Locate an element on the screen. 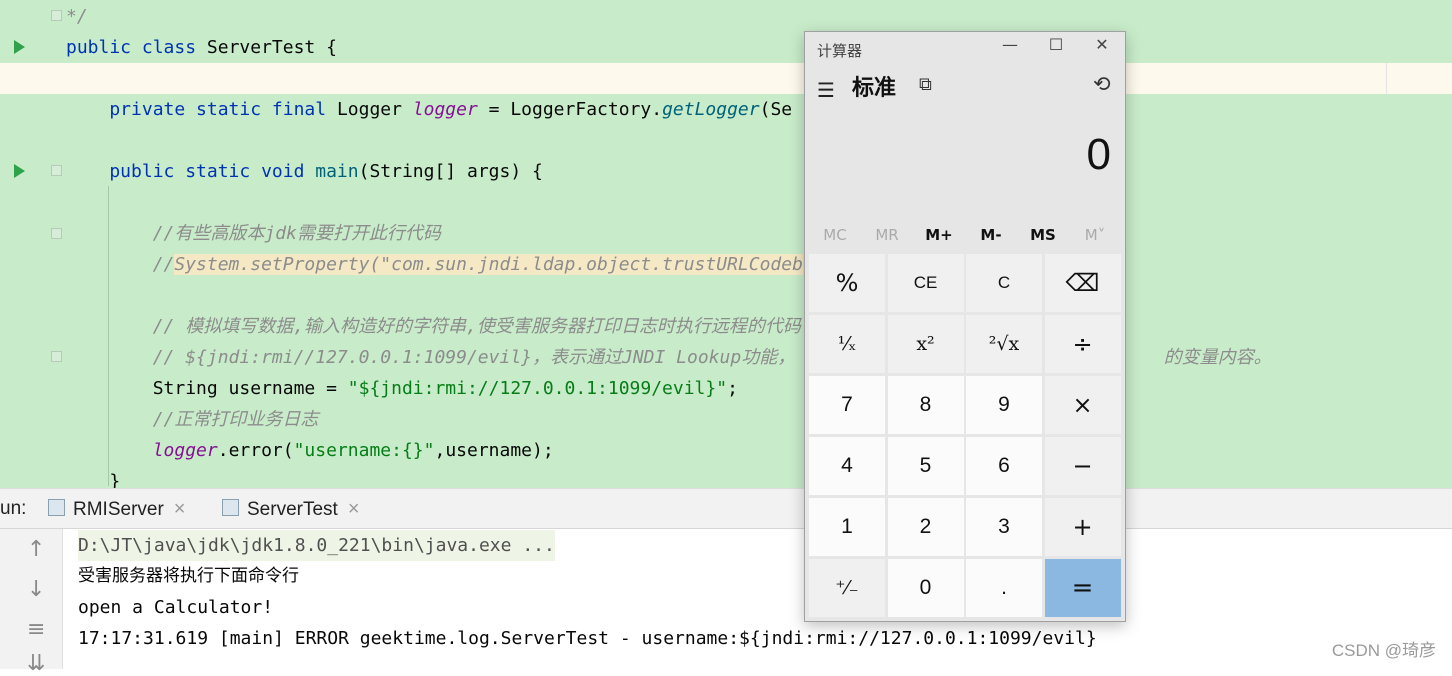  menu-icon: ☰ is located at coordinates (826, 90).